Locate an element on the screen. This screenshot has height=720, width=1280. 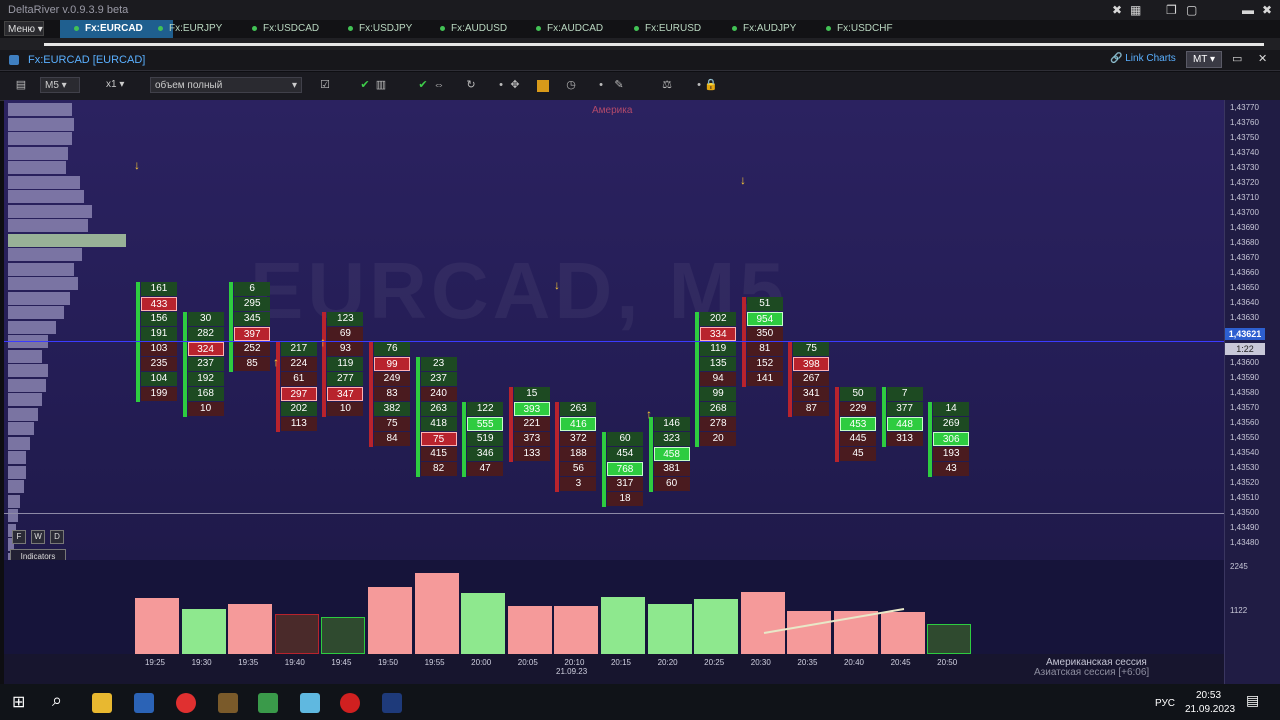
record-icon is located at coordinates (350, 703).